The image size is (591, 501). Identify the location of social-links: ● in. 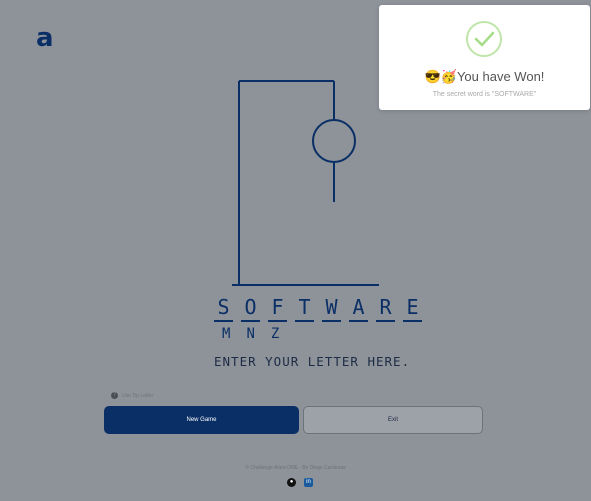
(300, 482).